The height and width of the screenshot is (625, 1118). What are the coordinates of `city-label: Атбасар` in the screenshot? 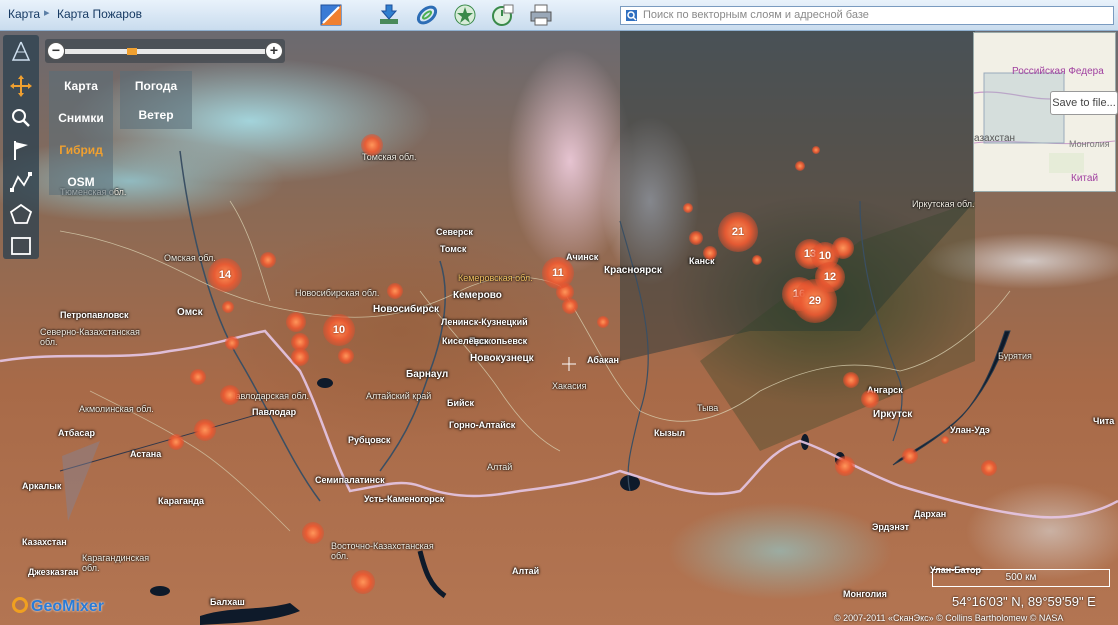 It's located at (76, 433).